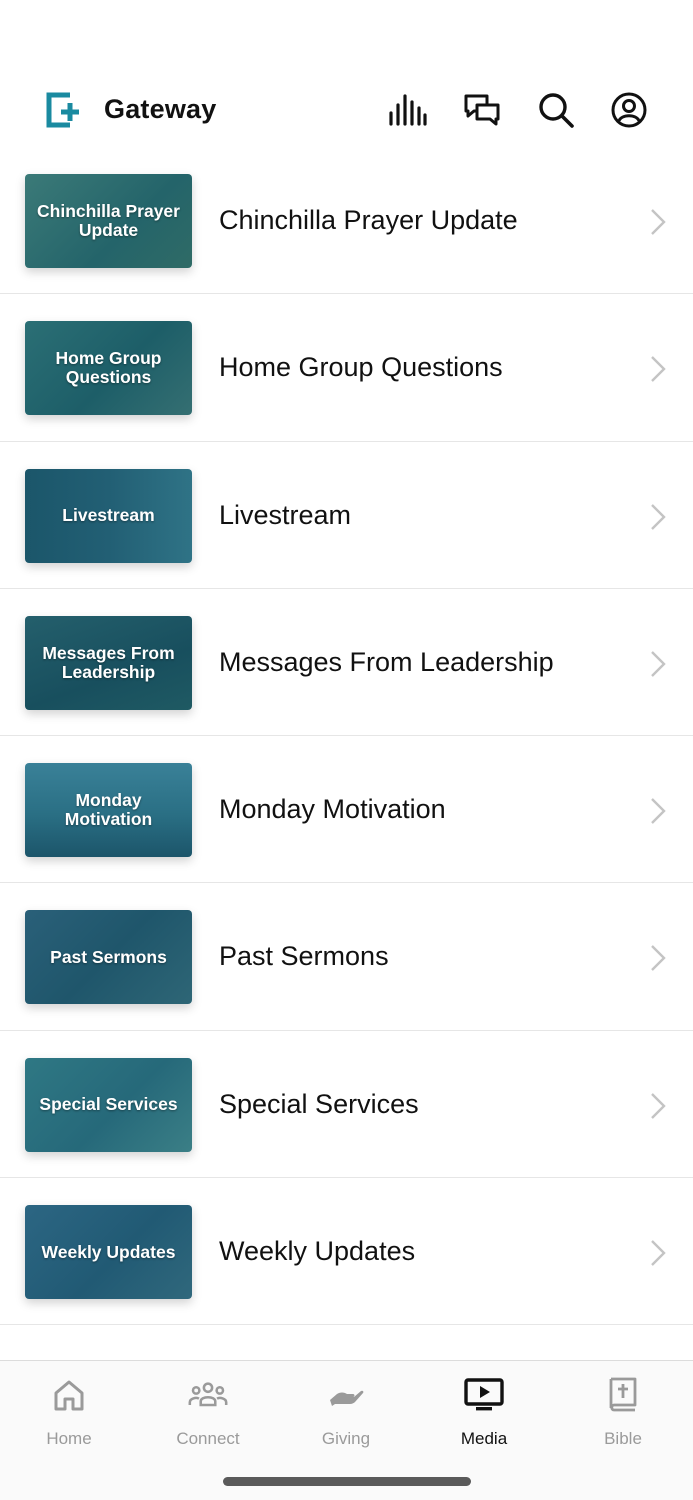 The width and height of the screenshot is (693, 1500). What do you see at coordinates (317, 1251) in the screenshot?
I see `media-title: Weekly Updates` at bounding box center [317, 1251].